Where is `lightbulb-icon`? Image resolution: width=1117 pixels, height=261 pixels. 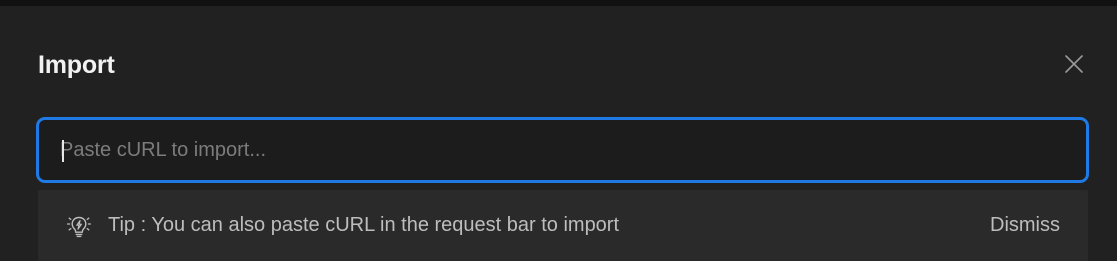
lightbulb-icon is located at coordinates (79, 227).